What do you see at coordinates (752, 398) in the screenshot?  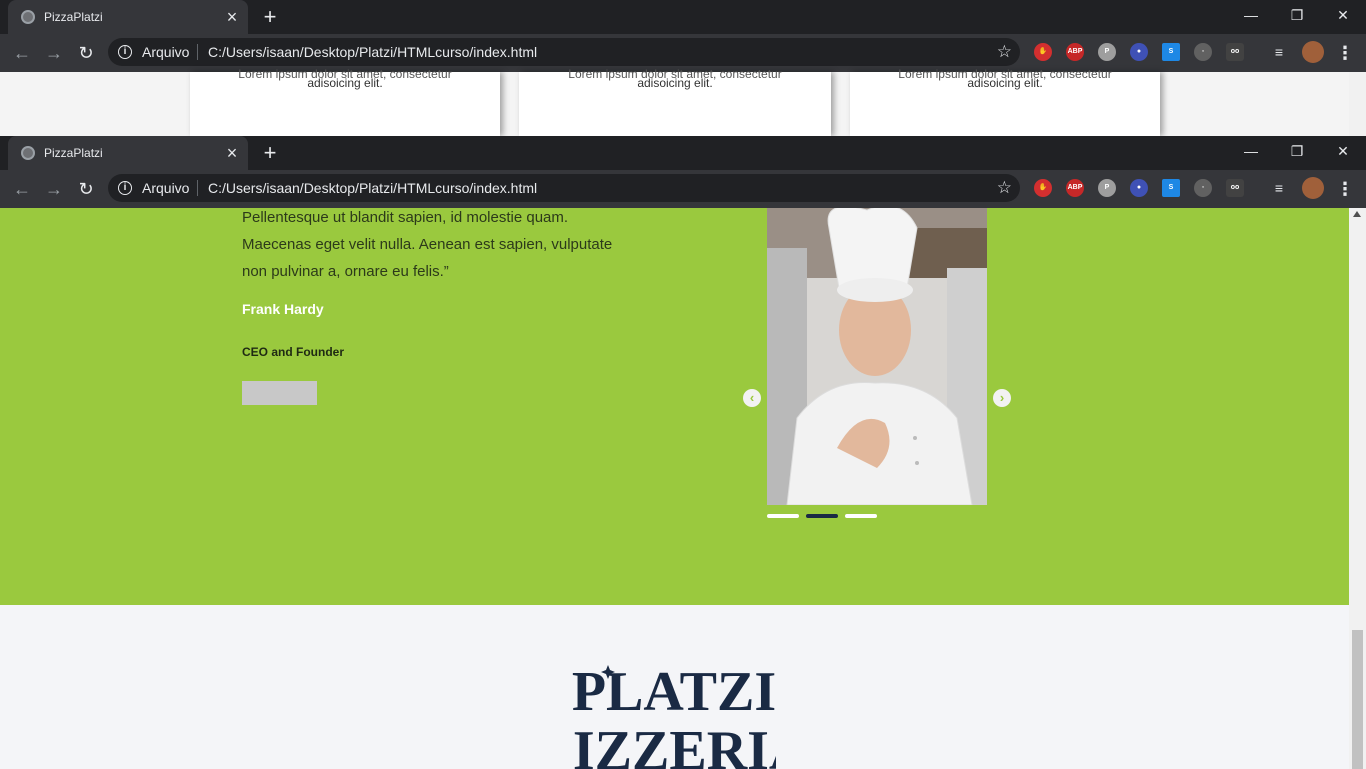 I see `chevron-left-icon: ‹` at bounding box center [752, 398].